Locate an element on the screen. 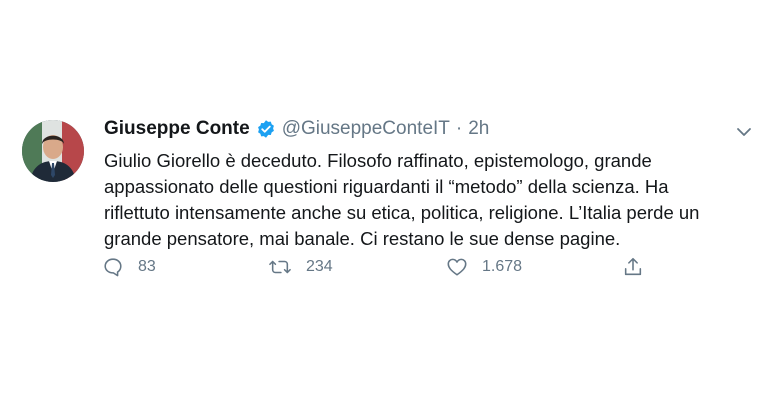 This screenshot has width=768, height=400. display-name: Giuseppe Conte is located at coordinates (177, 129).